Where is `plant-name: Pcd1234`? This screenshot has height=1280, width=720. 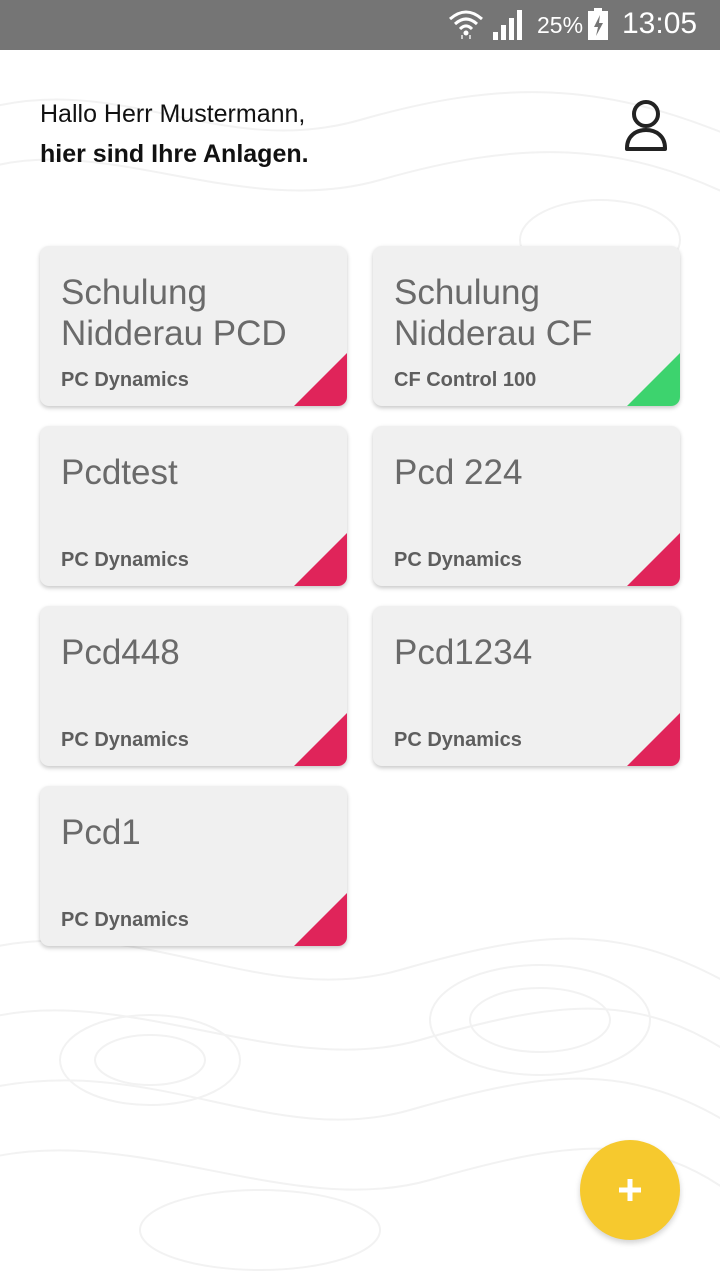
plant-name: Pcd1234 is located at coordinates (463, 652).